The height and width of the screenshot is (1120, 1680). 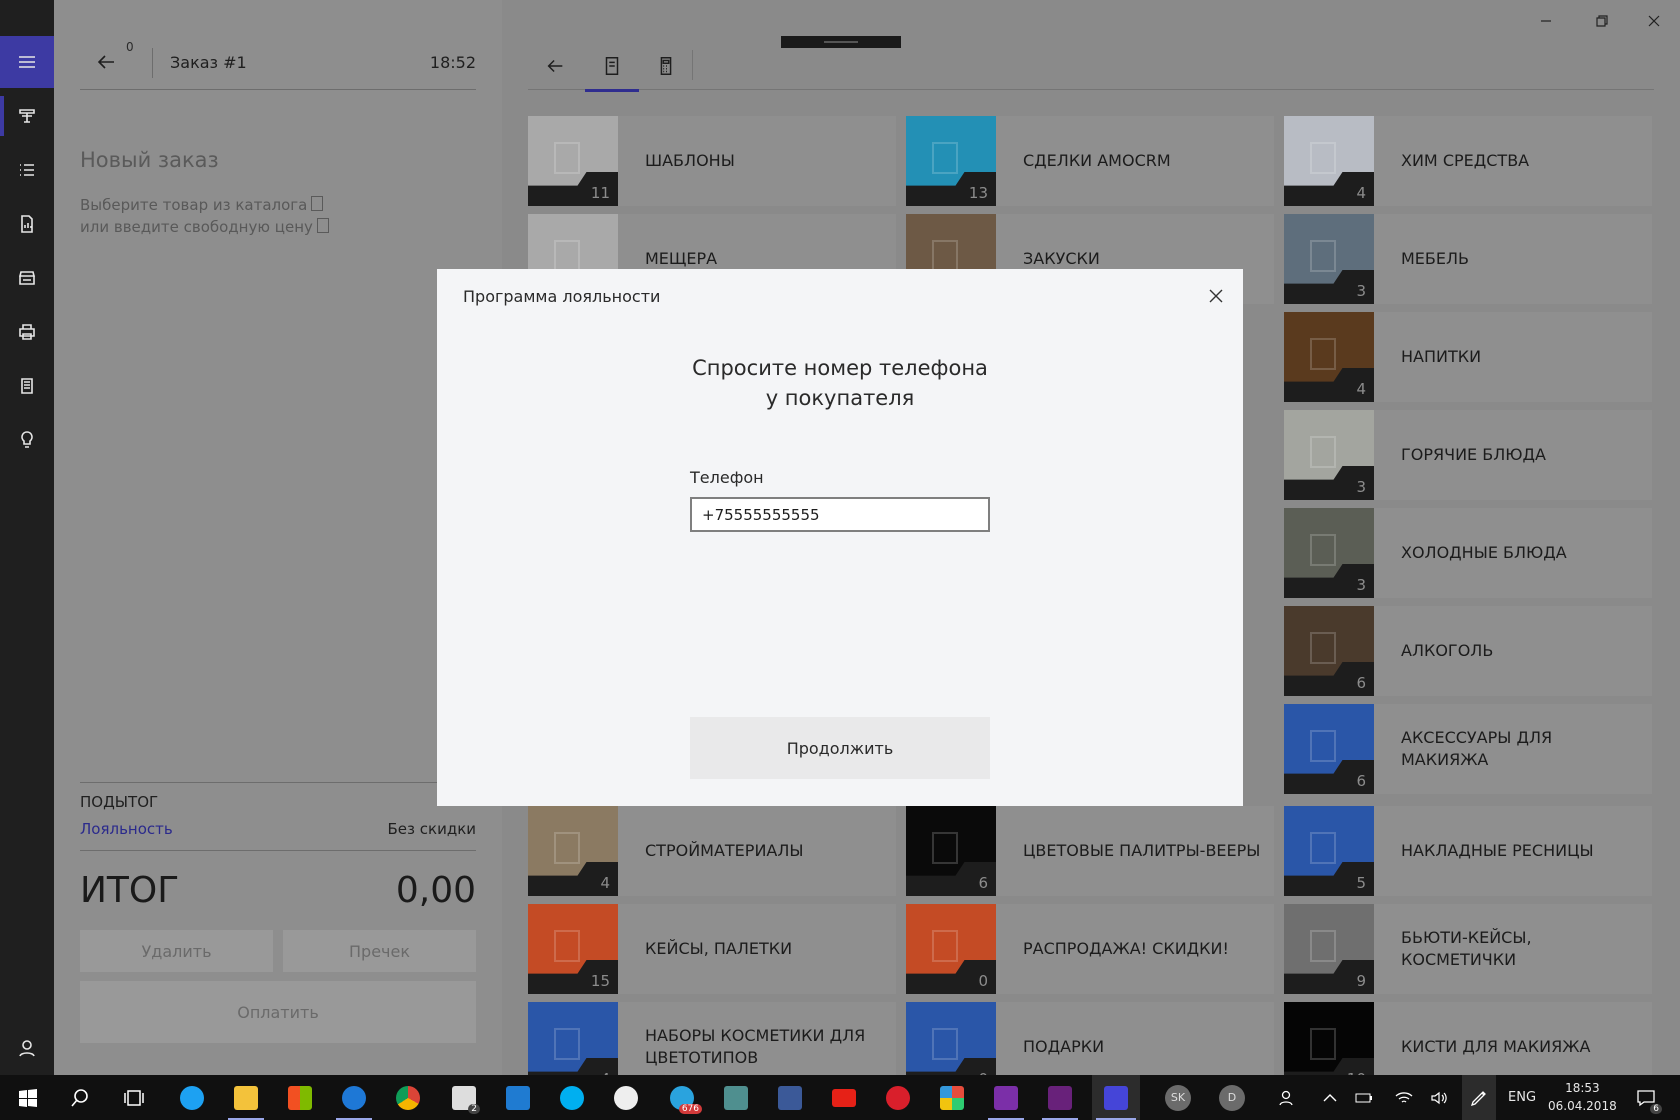 I want to click on taskbar-opera, so click(x=898, y=1097).